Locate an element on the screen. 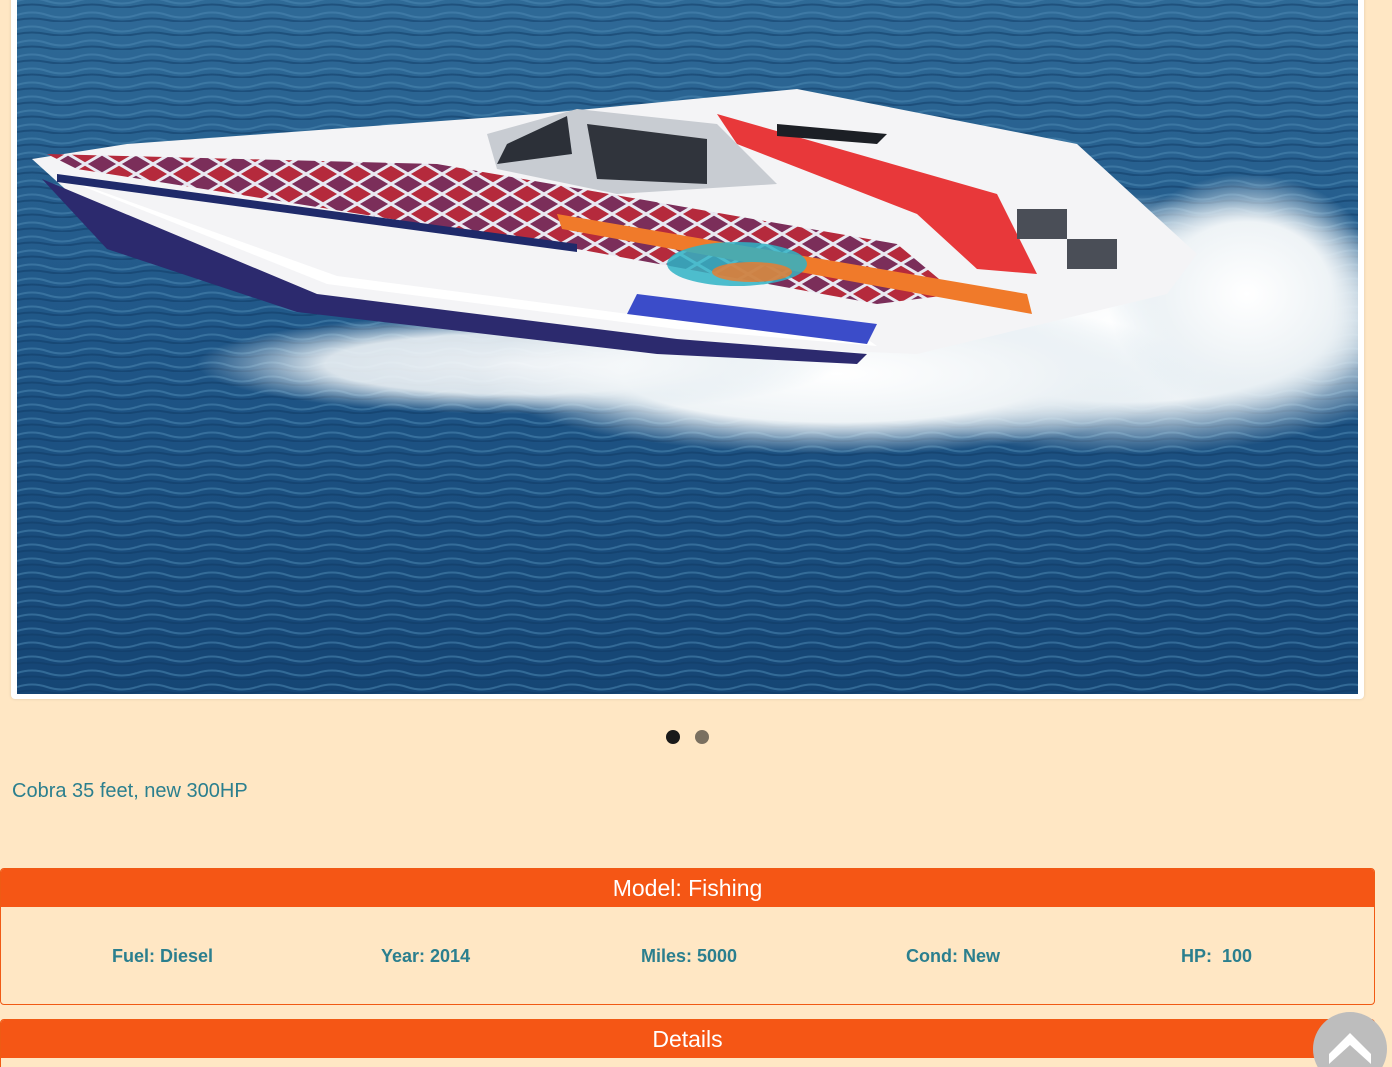 Image resolution: width=1392 pixels, height=1067 pixels. spec-condition: Cond: New is located at coordinates (953, 956).